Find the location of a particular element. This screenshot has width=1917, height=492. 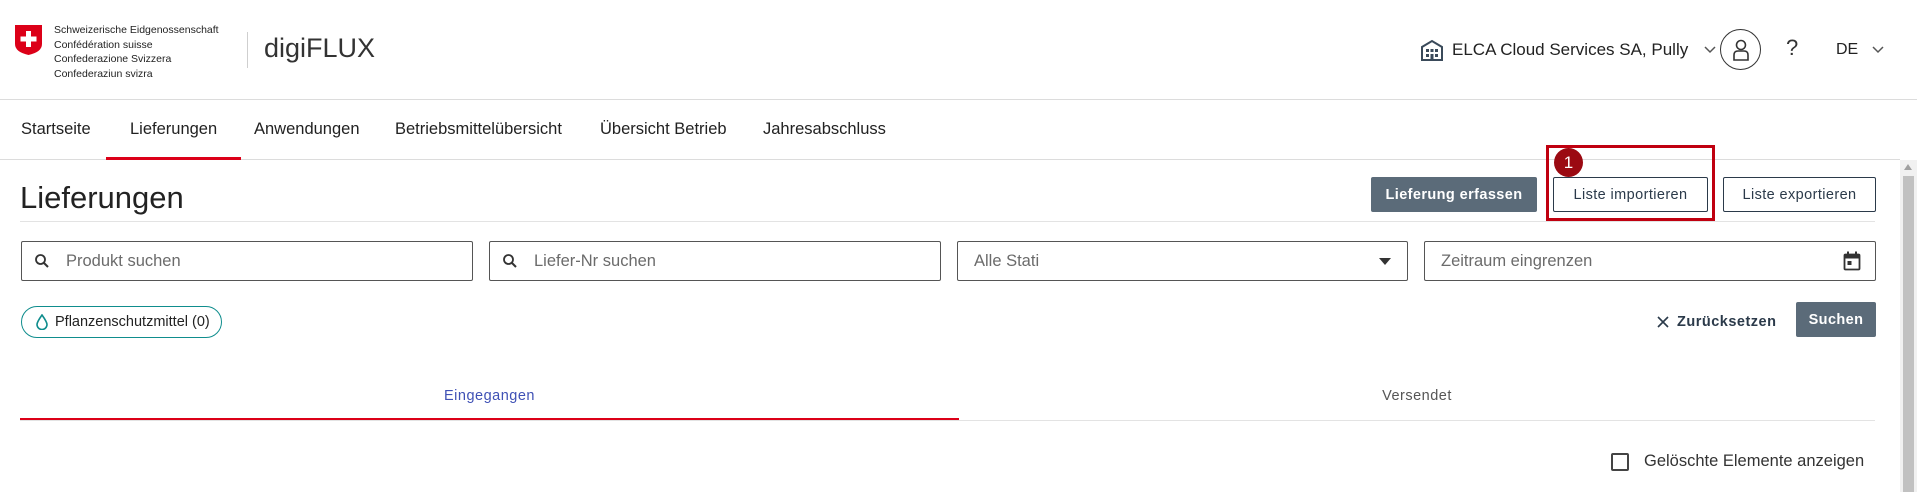

nav-item-label: Lieferungen is located at coordinates (174, 129).